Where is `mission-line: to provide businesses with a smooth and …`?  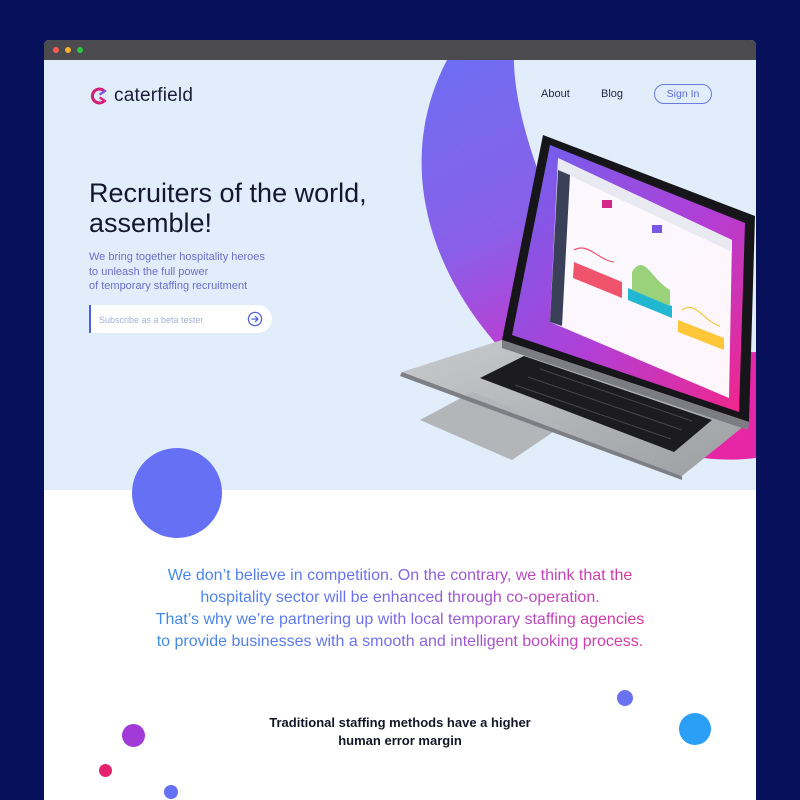
mission-line: to provide businesses with a smooth and … is located at coordinates (400, 641).